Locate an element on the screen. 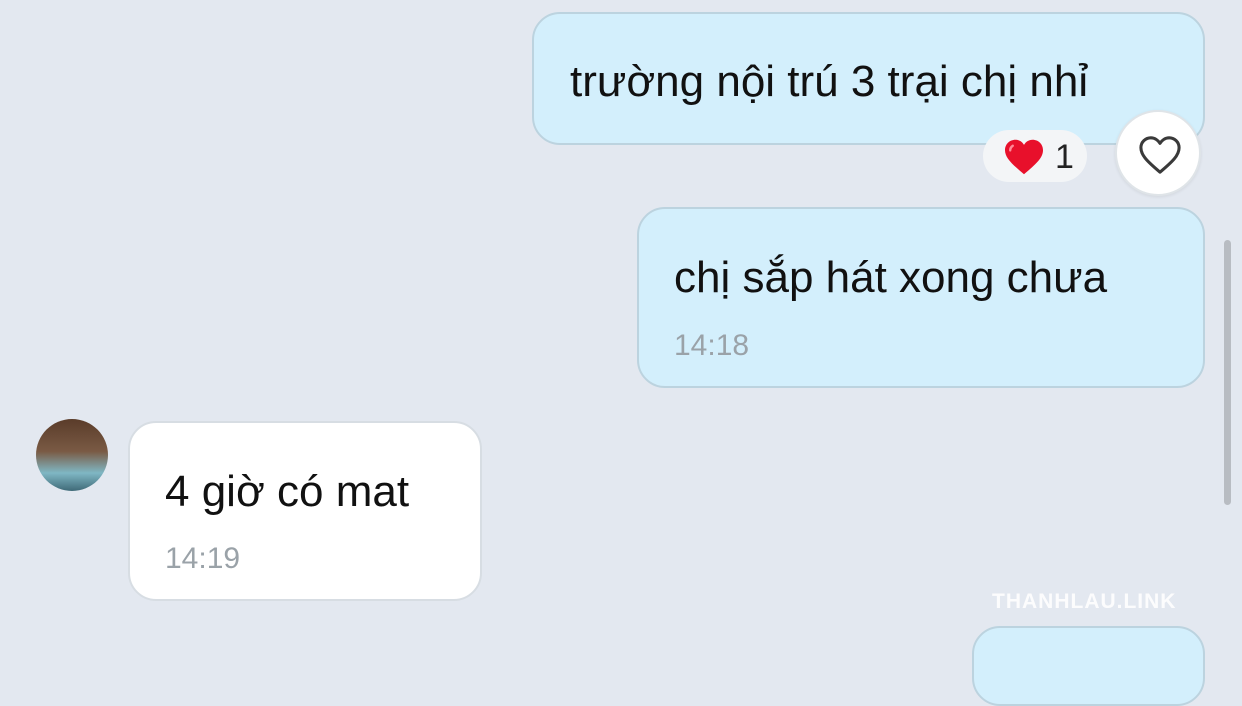 Image resolution: width=1242 pixels, height=706 pixels. message-timestamp: 14:18 is located at coordinates (712, 345).